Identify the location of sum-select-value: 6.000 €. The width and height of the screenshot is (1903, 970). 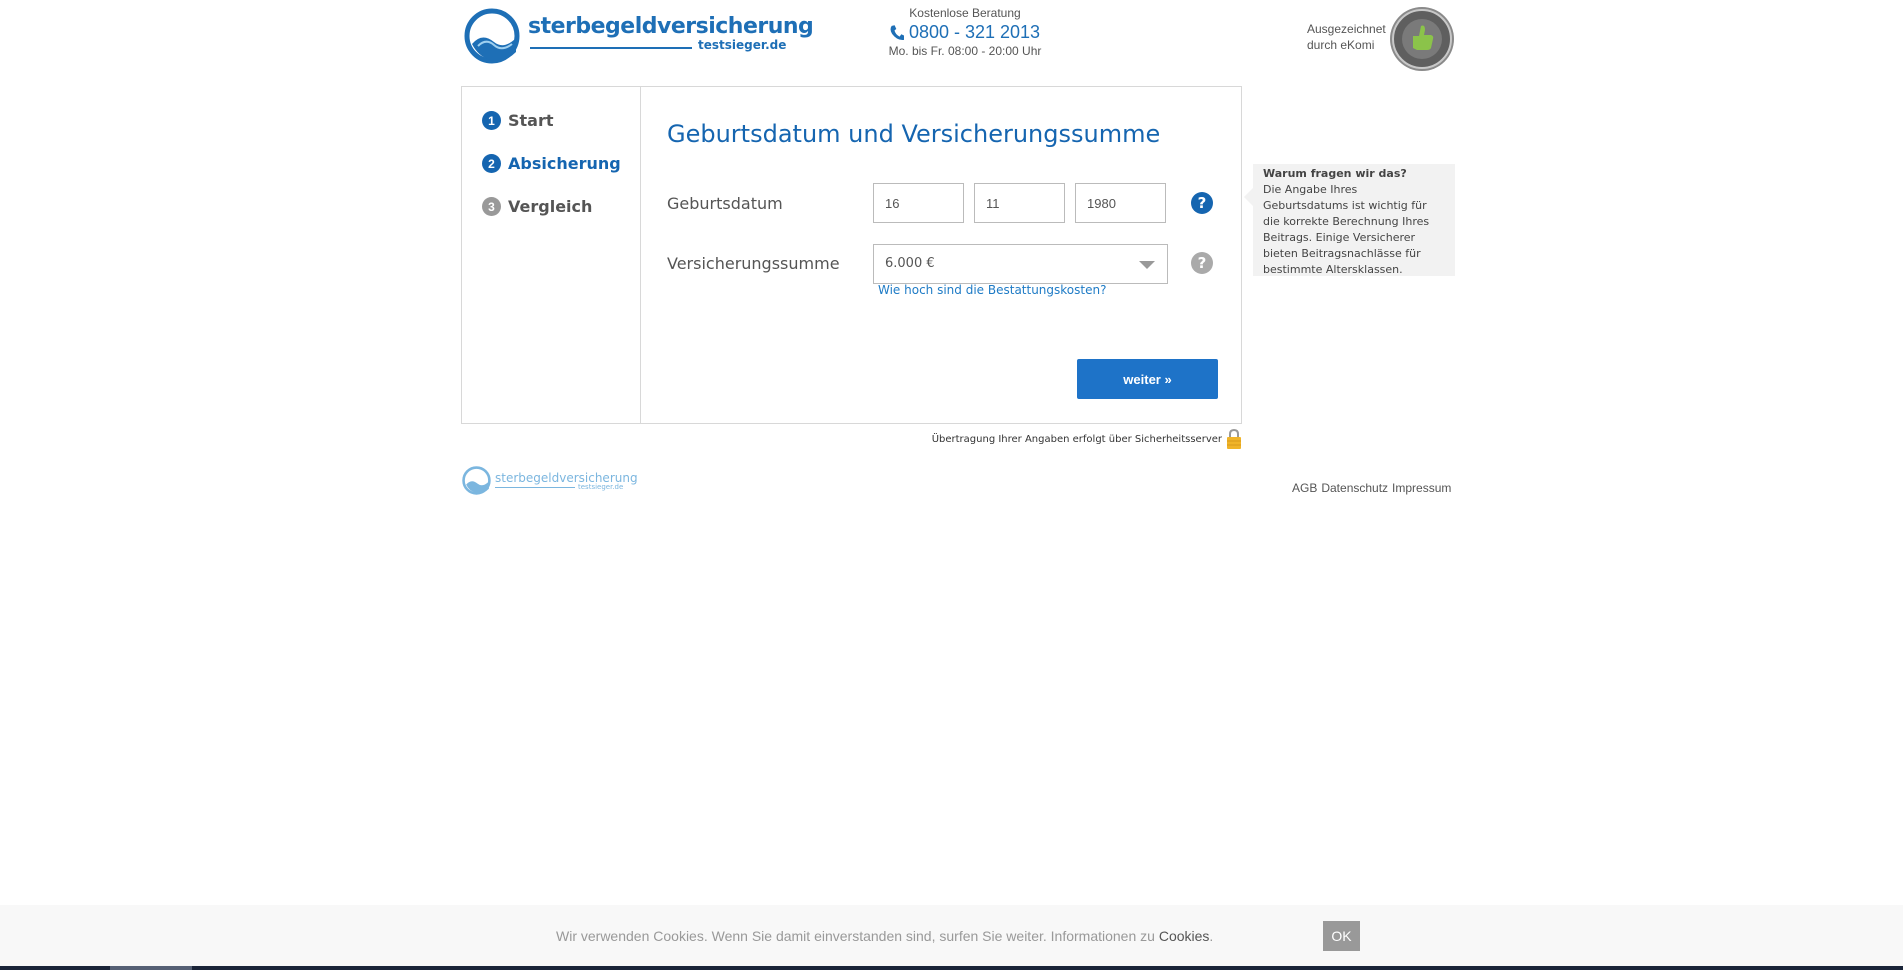
(910, 263).